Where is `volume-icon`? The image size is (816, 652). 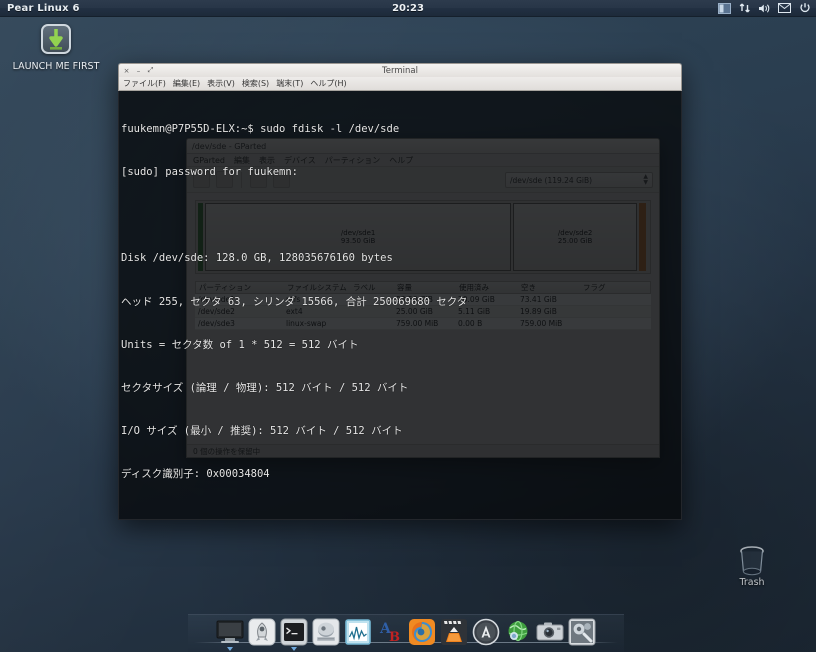
volume-icon is located at coordinates (764, 8).